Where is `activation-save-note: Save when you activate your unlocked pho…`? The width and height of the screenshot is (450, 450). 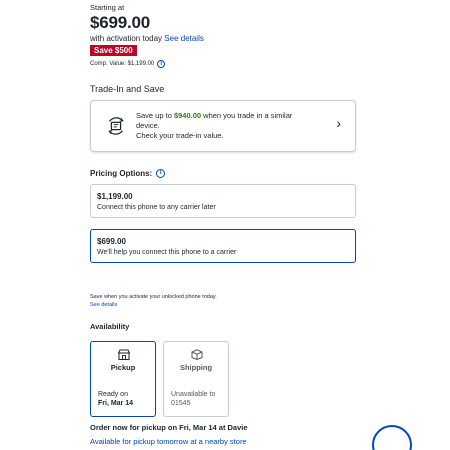 activation-save-note: Save when you activate your unlocked pho… is located at coordinates (153, 301).